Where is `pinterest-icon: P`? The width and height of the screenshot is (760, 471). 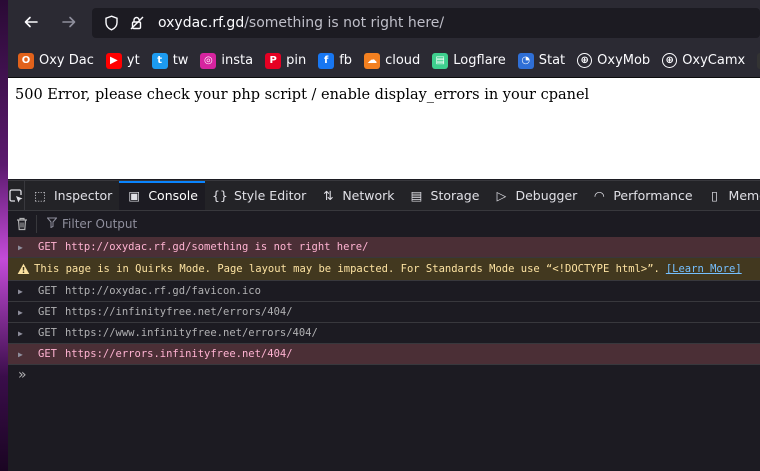 pinterest-icon: P is located at coordinates (273, 60).